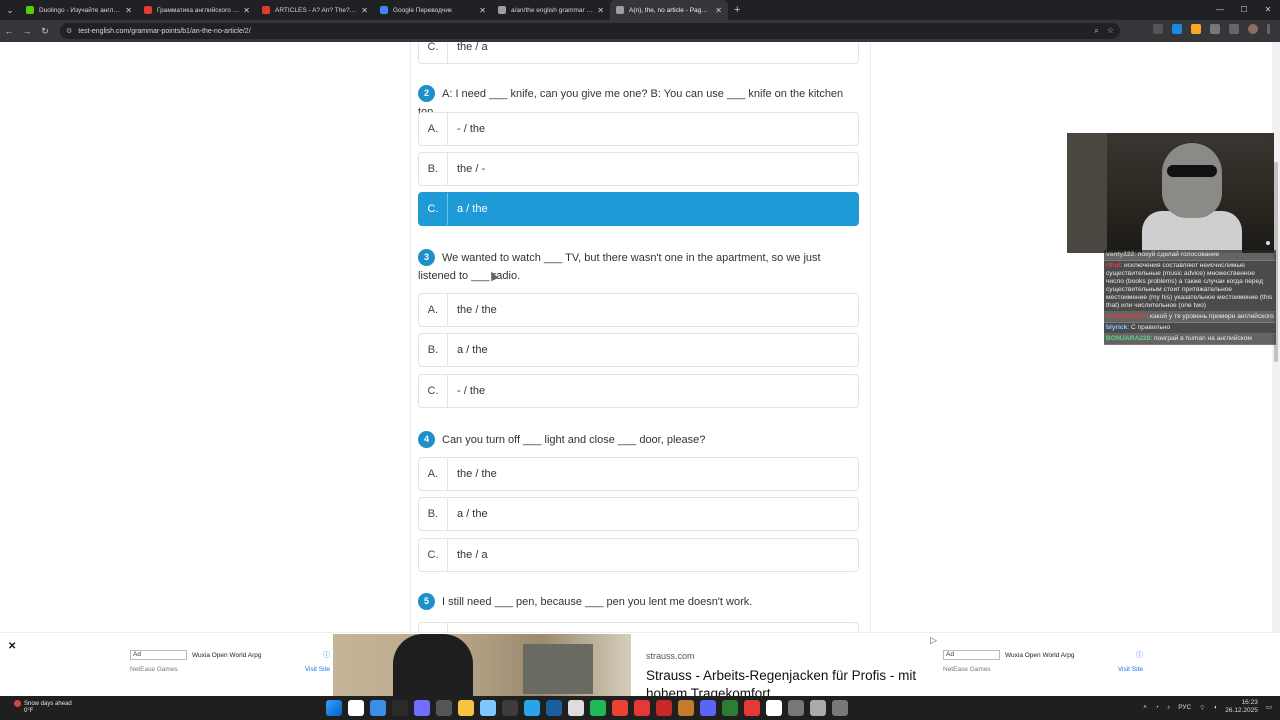  What do you see at coordinates (1096, 31) in the screenshot?
I see `zoom-icon: ⌕` at bounding box center [1096, 31].